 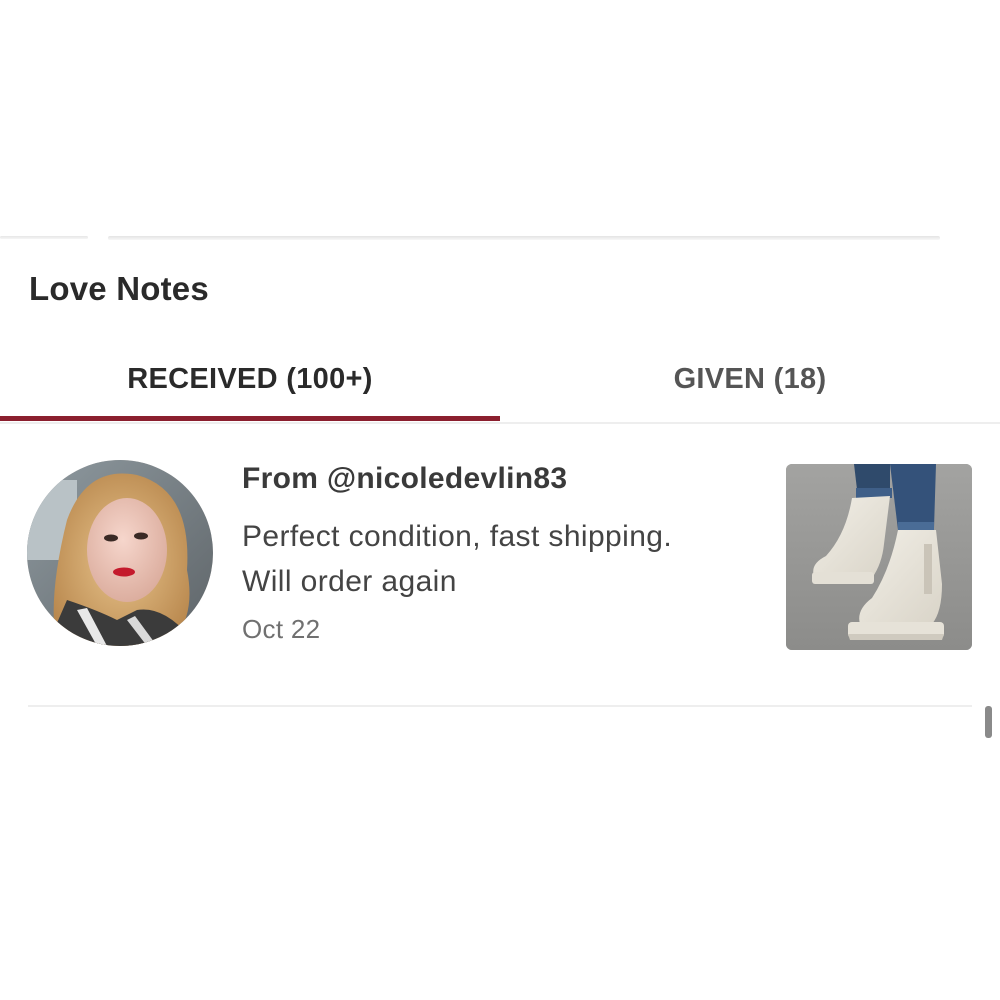 I want to click on avatar, so click(x=120, y=553).